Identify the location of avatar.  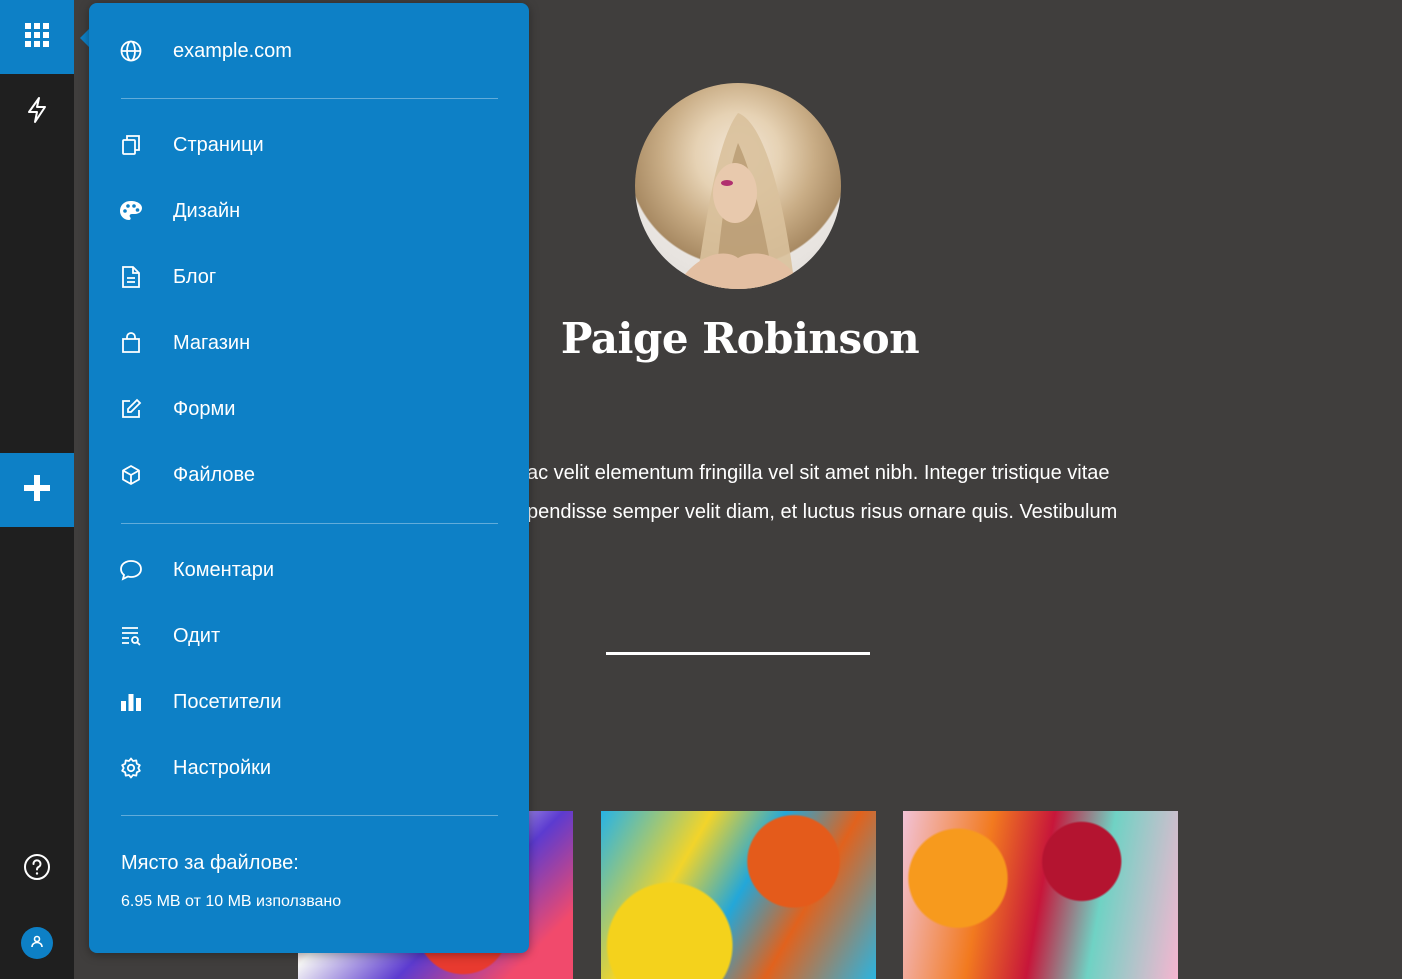
(37, 943).